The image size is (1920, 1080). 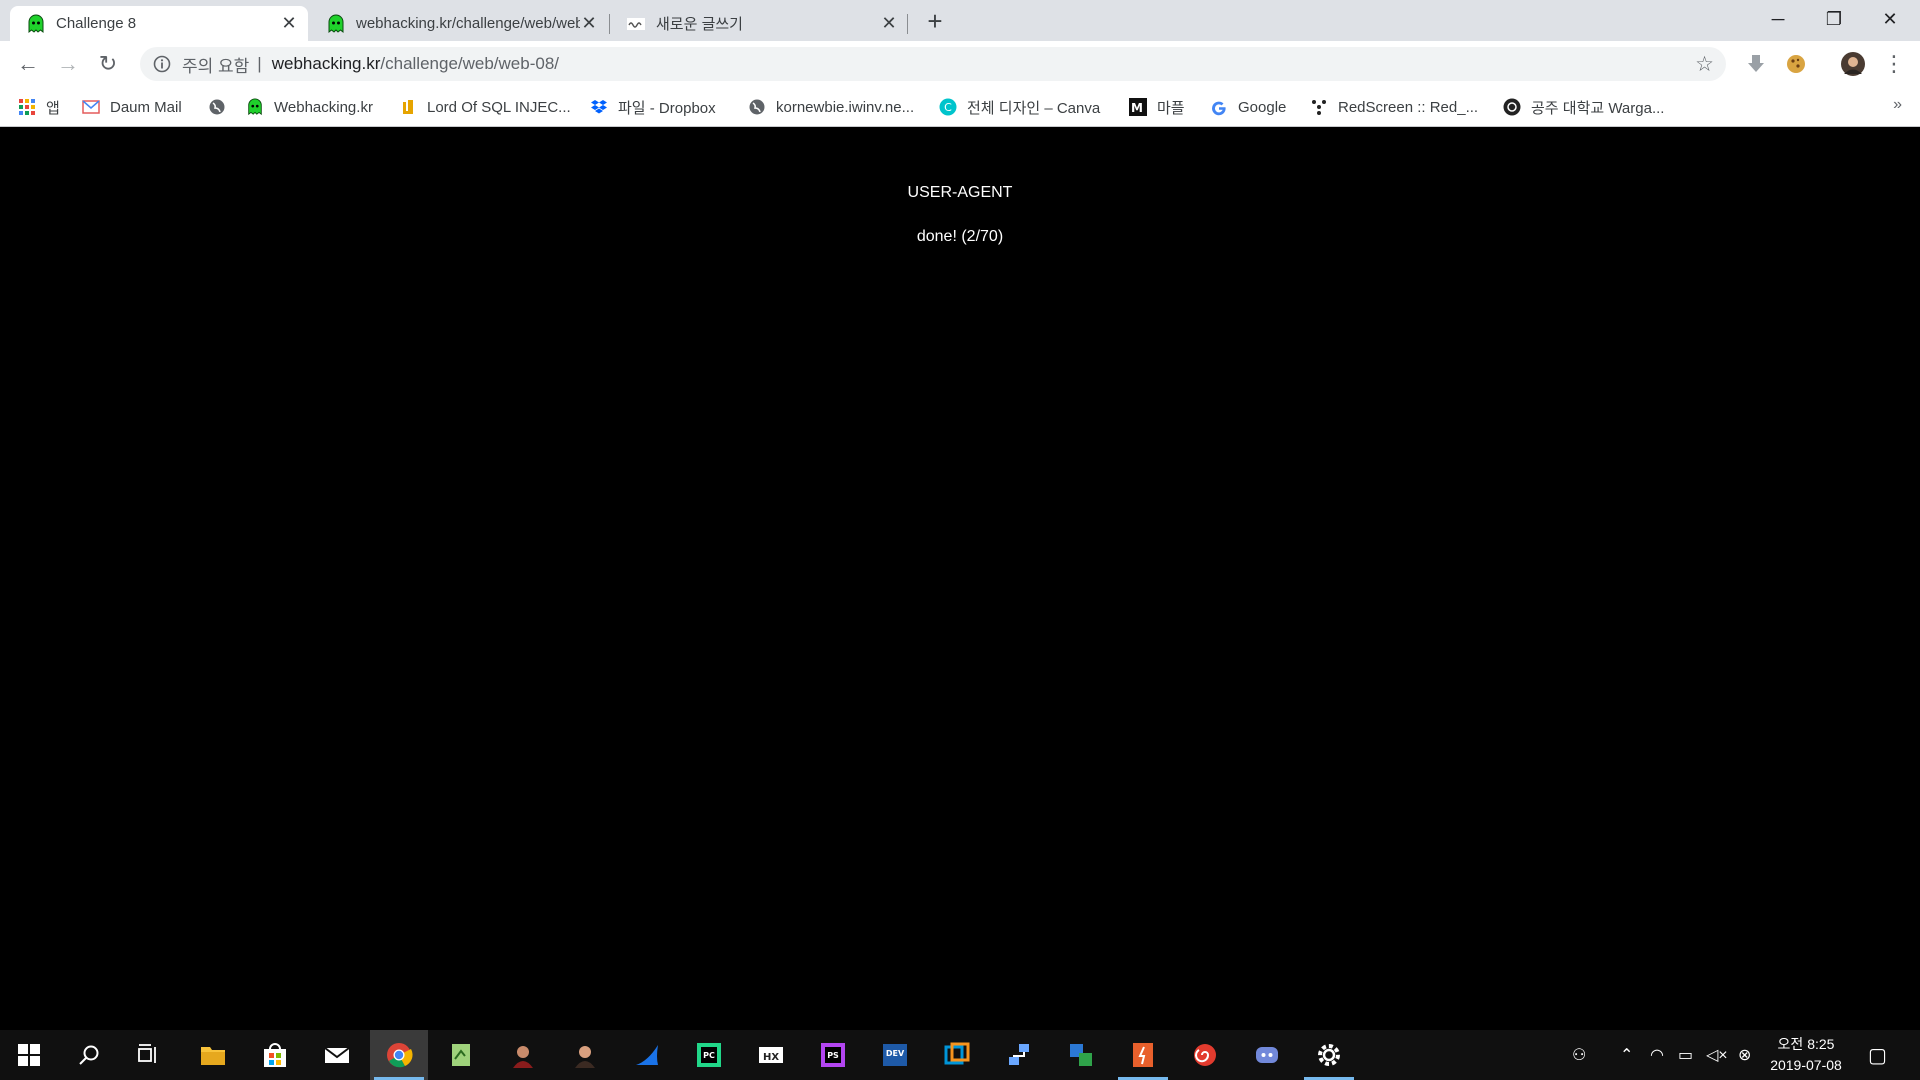 What do you see at coordinates (159, 23) in the screenshot?
I see `tab-challenge-8: Challenge 8 ✕` at bounding box center [159, 23].